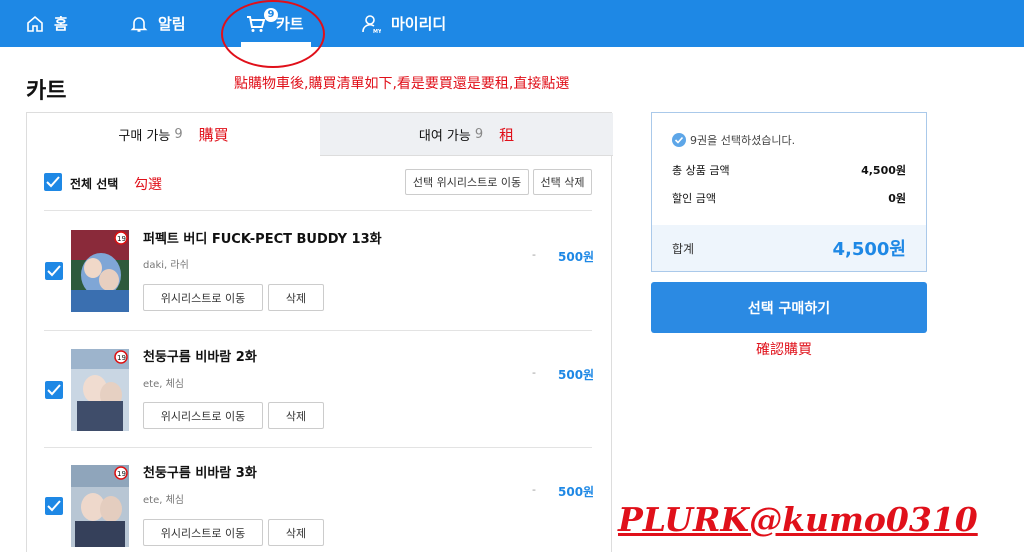 The width and height of the screenshot is (1024, 552). What do you see at coordinates (273, 34) in the screenshot?
I see `annotation-circle` at bounding box center [273, 34].